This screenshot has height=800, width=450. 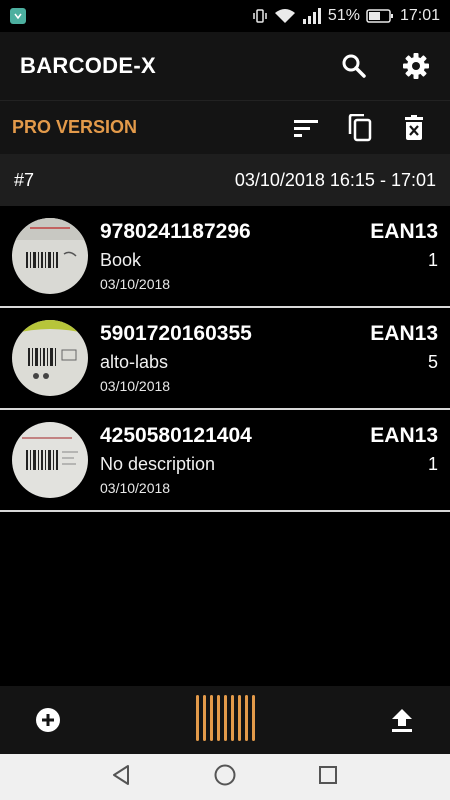 What do you see at coordinates (414, 128) in the screenshot?
I see `delete-icon` at bounding box center [414, 128].